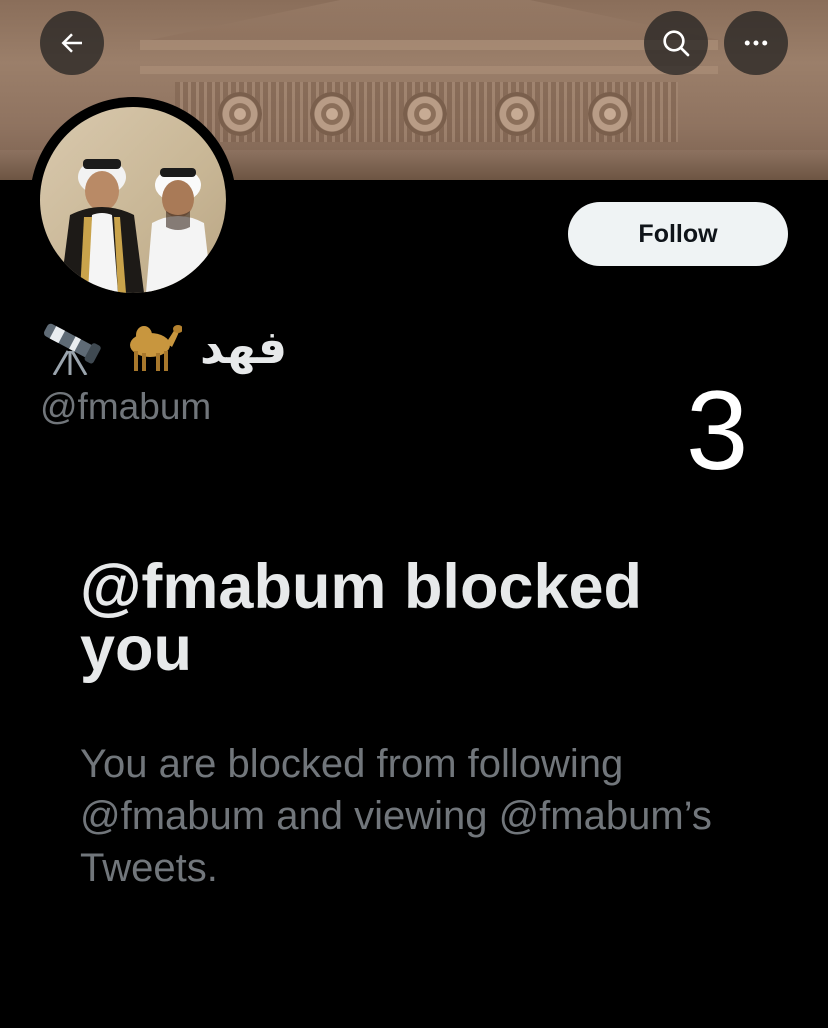  What do you see at coordinates (361, 618) in the screenshot?
I see `blocked-title: @fmabum blocked you` at bounding box center [361, 618].